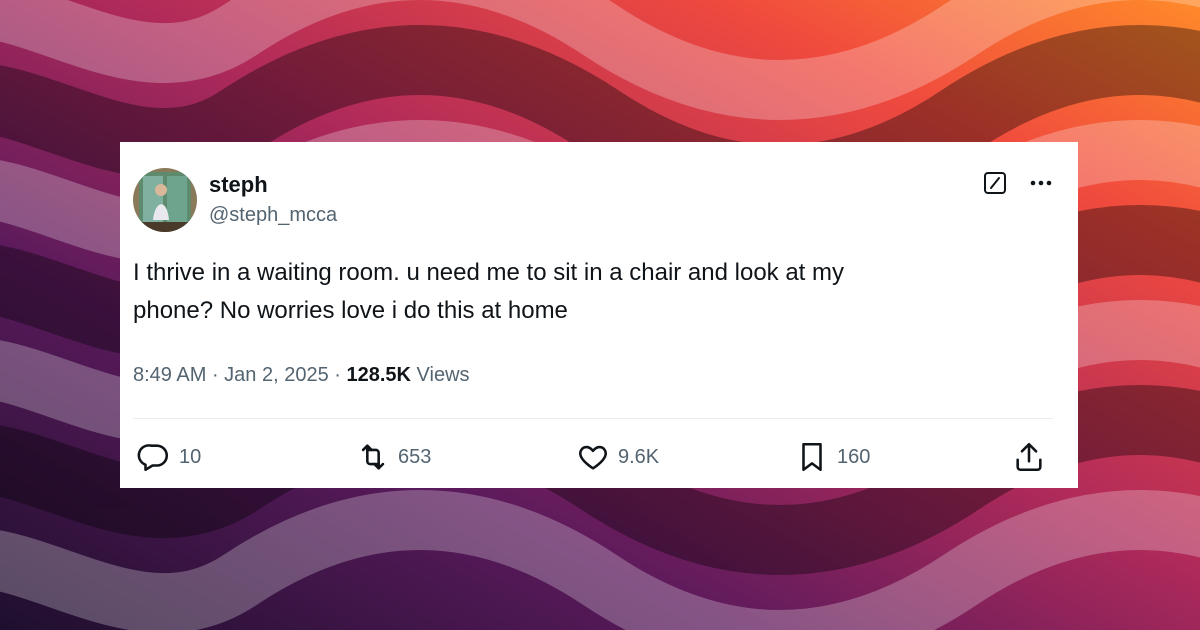 This screenshot has height=630, width=1200. What do you see at coordinates (593, 457) in the screenshot?
I see `like-icon` at bounding box center [593, 457].